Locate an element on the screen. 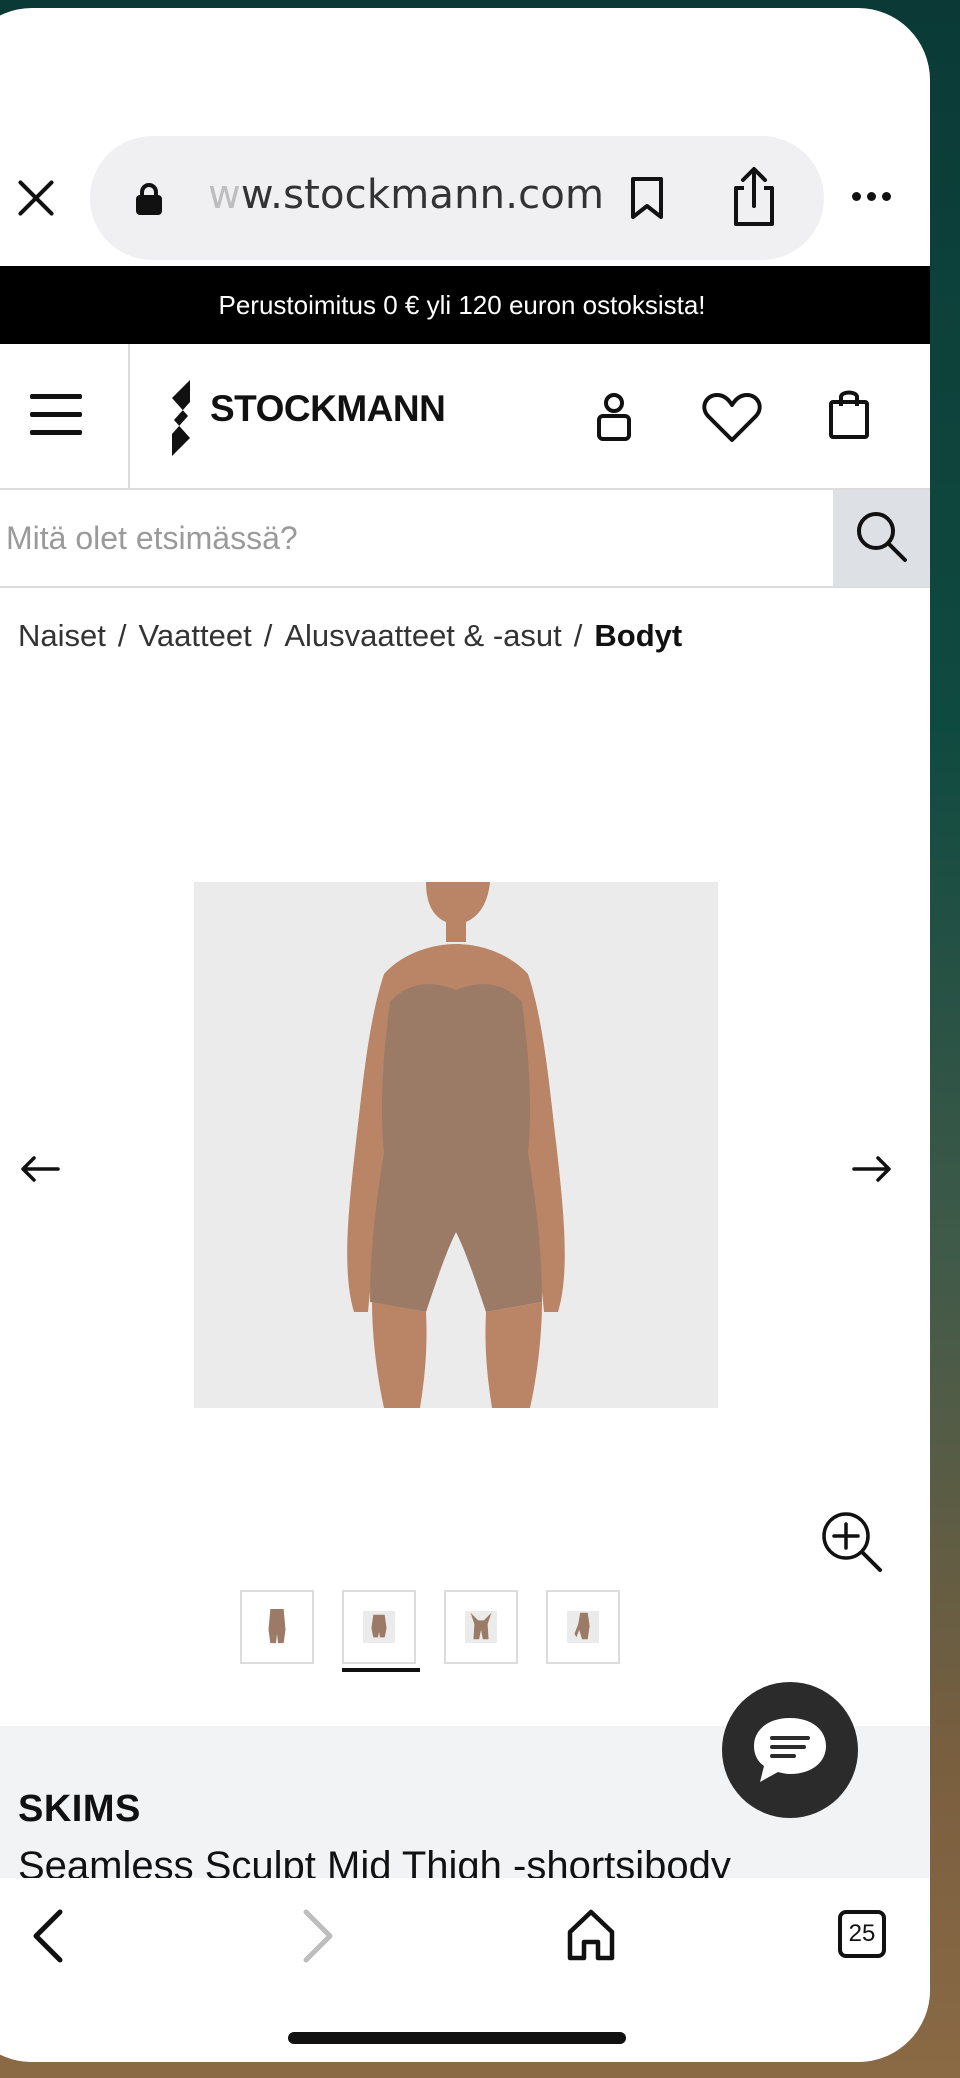 The image size is (960, 2078). url-text: ww.stockmann.com is located at coordinates (406, 195).